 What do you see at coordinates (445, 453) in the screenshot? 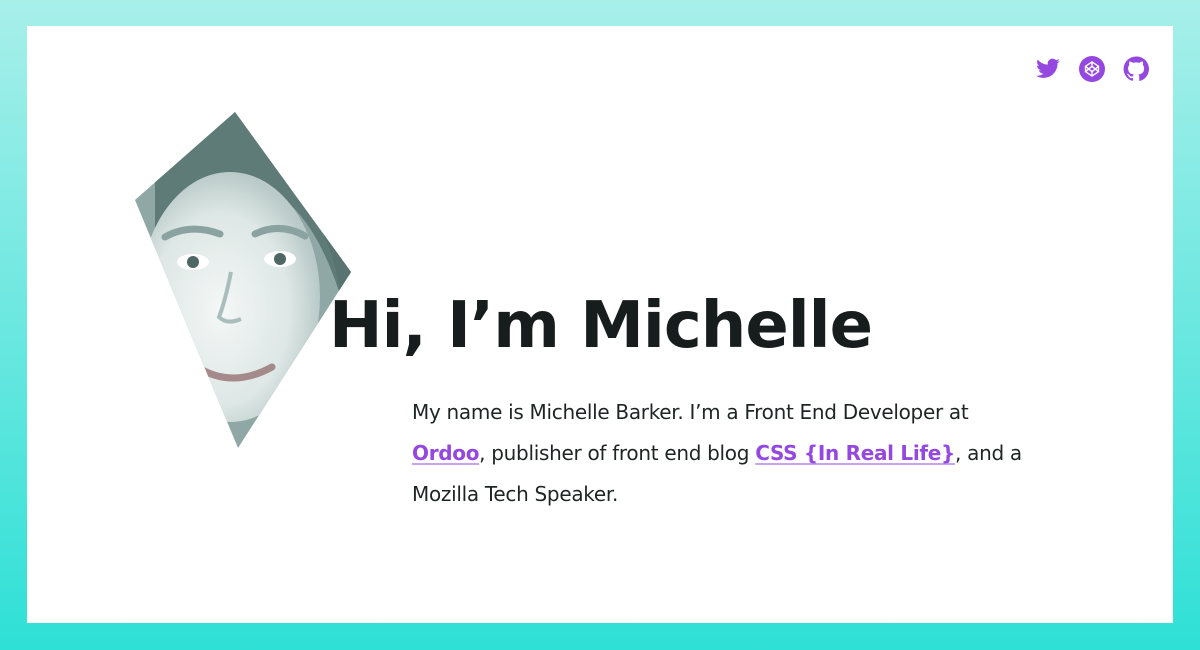
I see `ordoo-link: Ordoo` at bounding box center [445, 453].